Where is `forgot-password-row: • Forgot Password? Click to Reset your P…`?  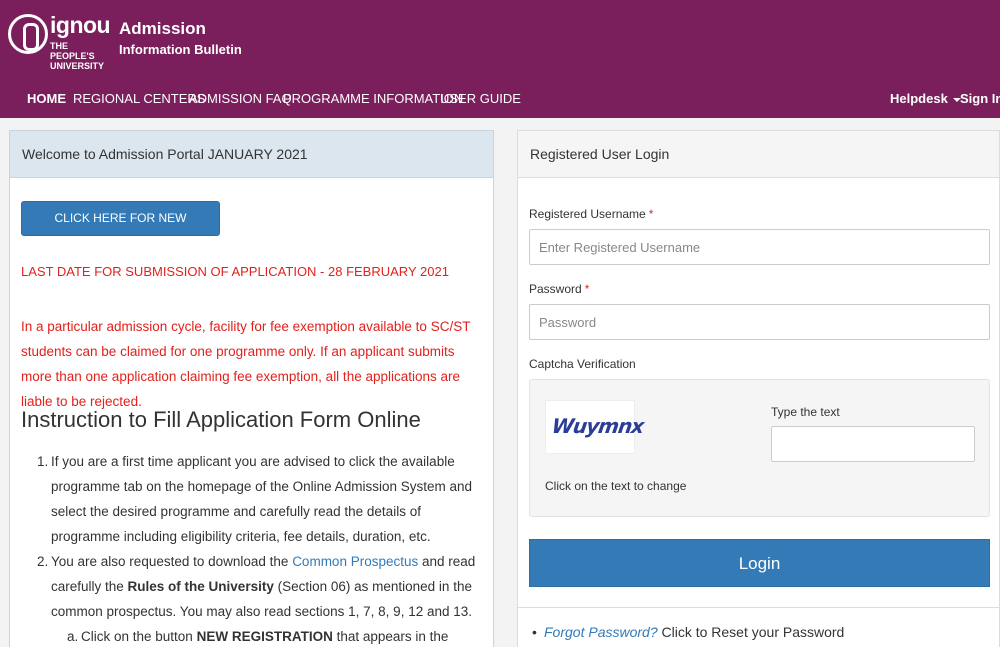 forgot-password-row: • Forgot Password? Click to Reset your P… is located at coordinates (688, 632).